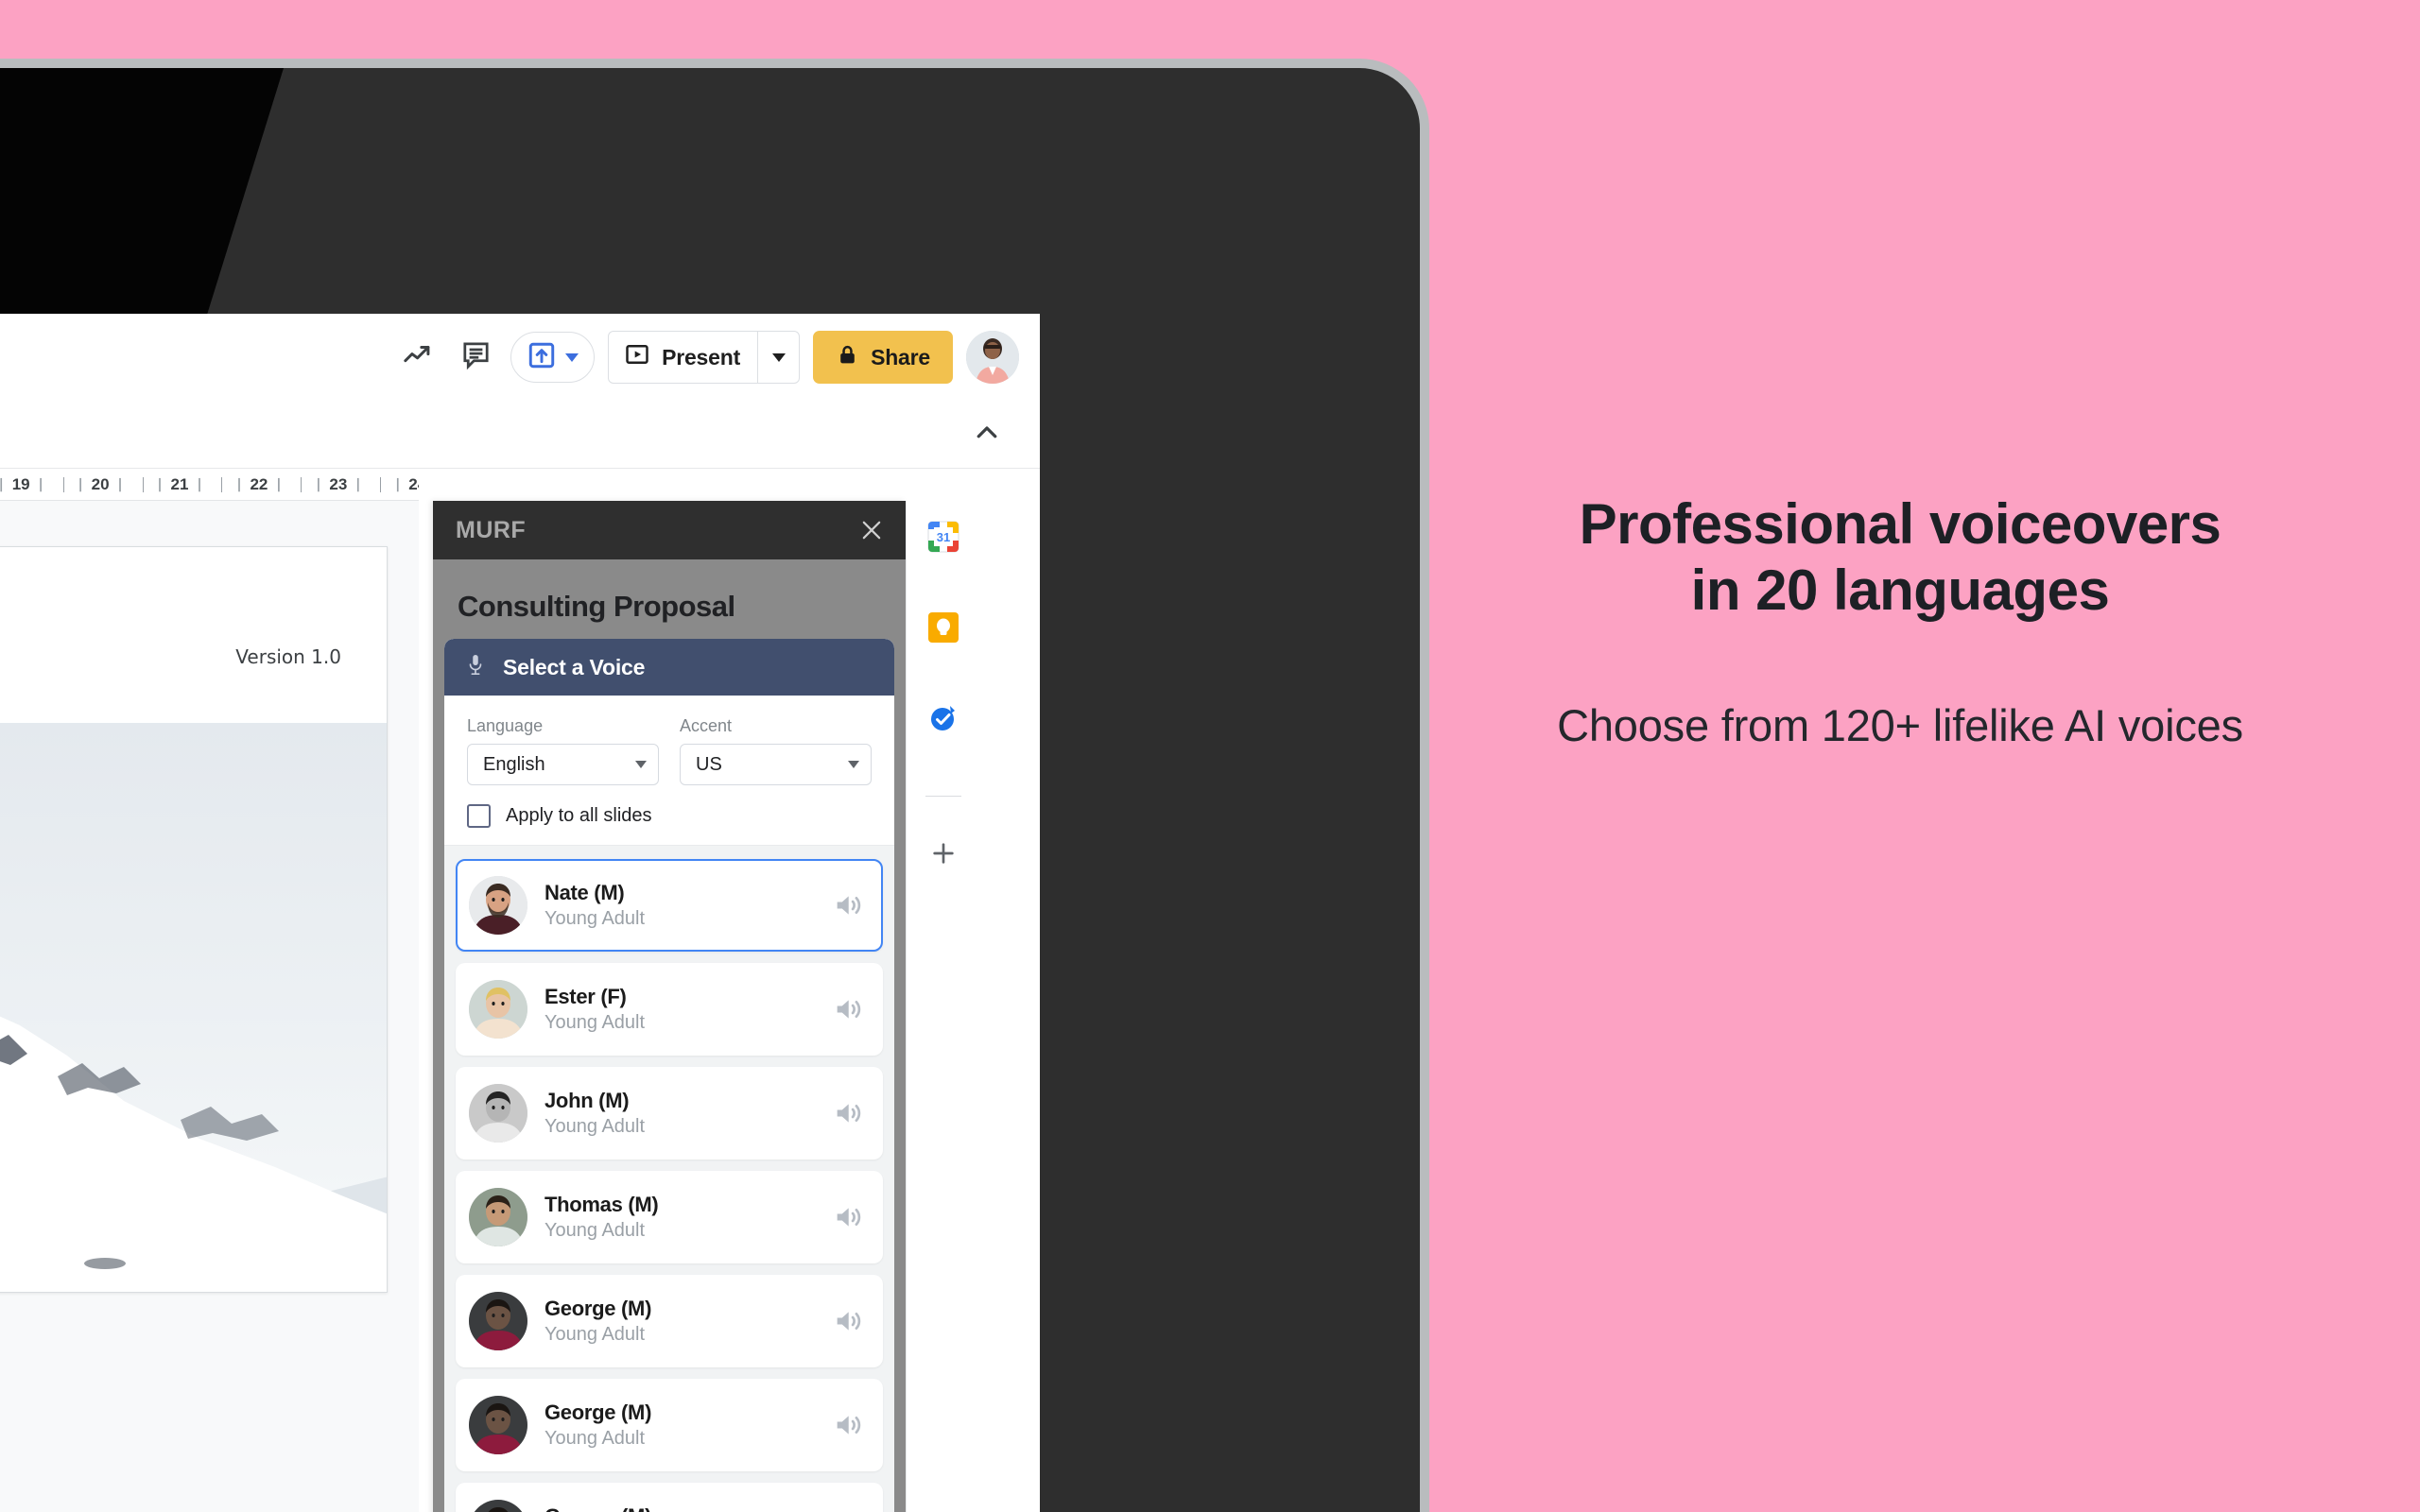  I want to click on trending-up-icon, so click(419, 357).